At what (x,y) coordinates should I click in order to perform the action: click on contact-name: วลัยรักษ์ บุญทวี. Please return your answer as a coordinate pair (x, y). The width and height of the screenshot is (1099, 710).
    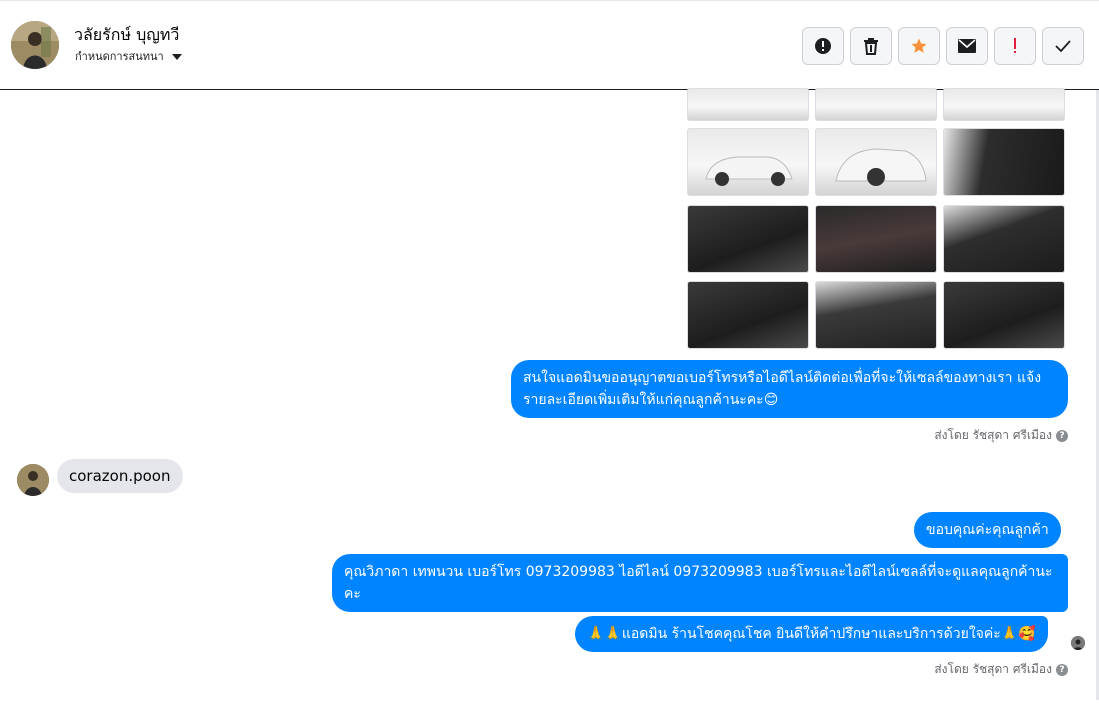
    Looking at the image, I should click on (126, 35).